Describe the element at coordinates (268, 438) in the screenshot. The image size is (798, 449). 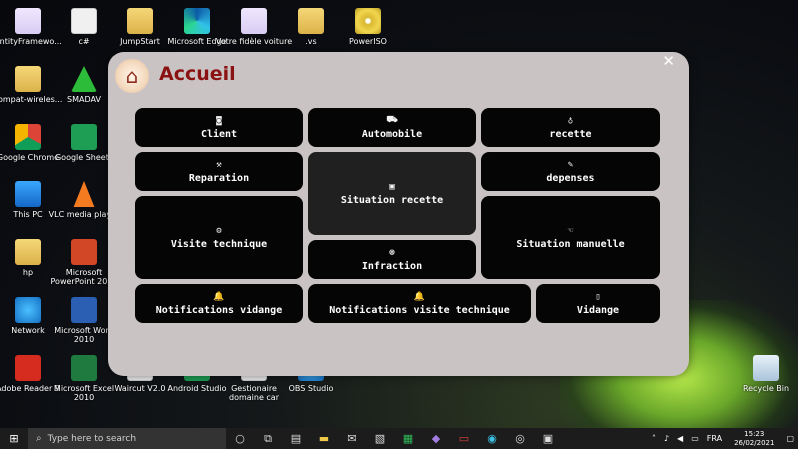
I see `task-view-icon: ⧉` at that location.